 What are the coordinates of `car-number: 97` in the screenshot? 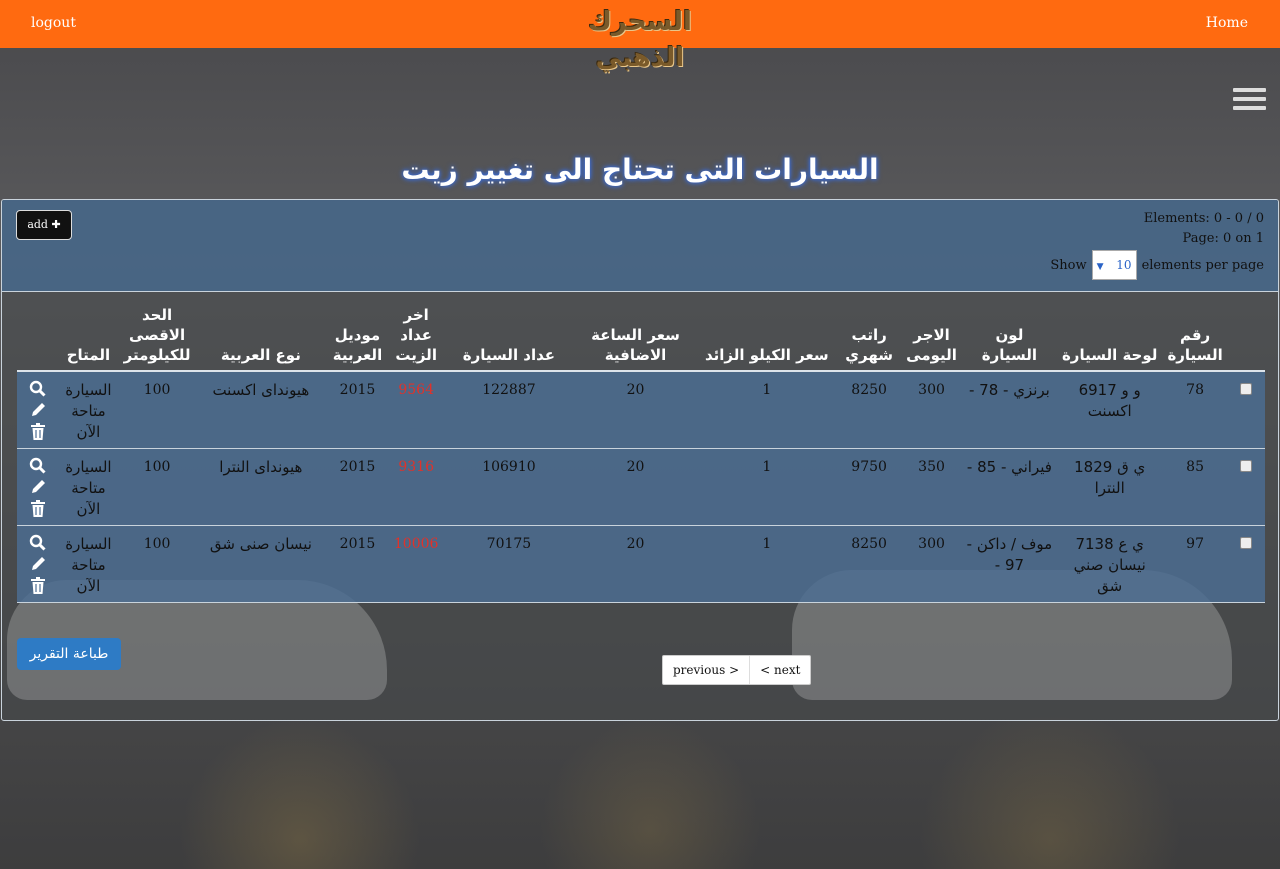 It's located at (1195, 564).